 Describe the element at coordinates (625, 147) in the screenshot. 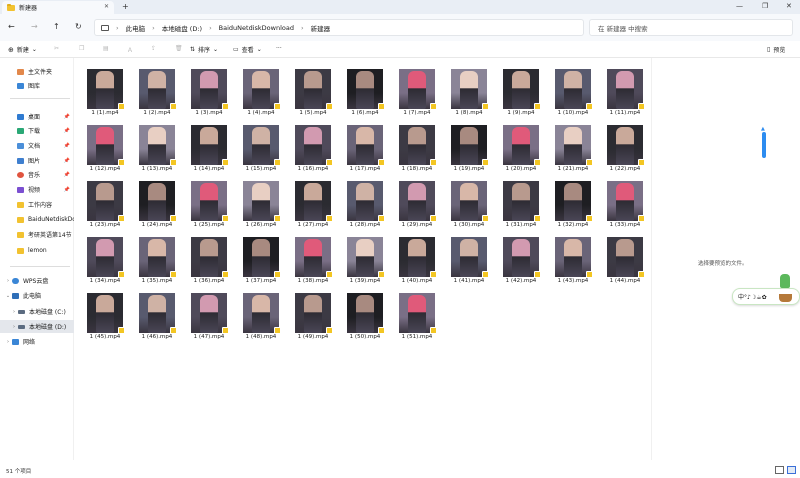

I see `file-item: 1 (22).mp4` at that location.